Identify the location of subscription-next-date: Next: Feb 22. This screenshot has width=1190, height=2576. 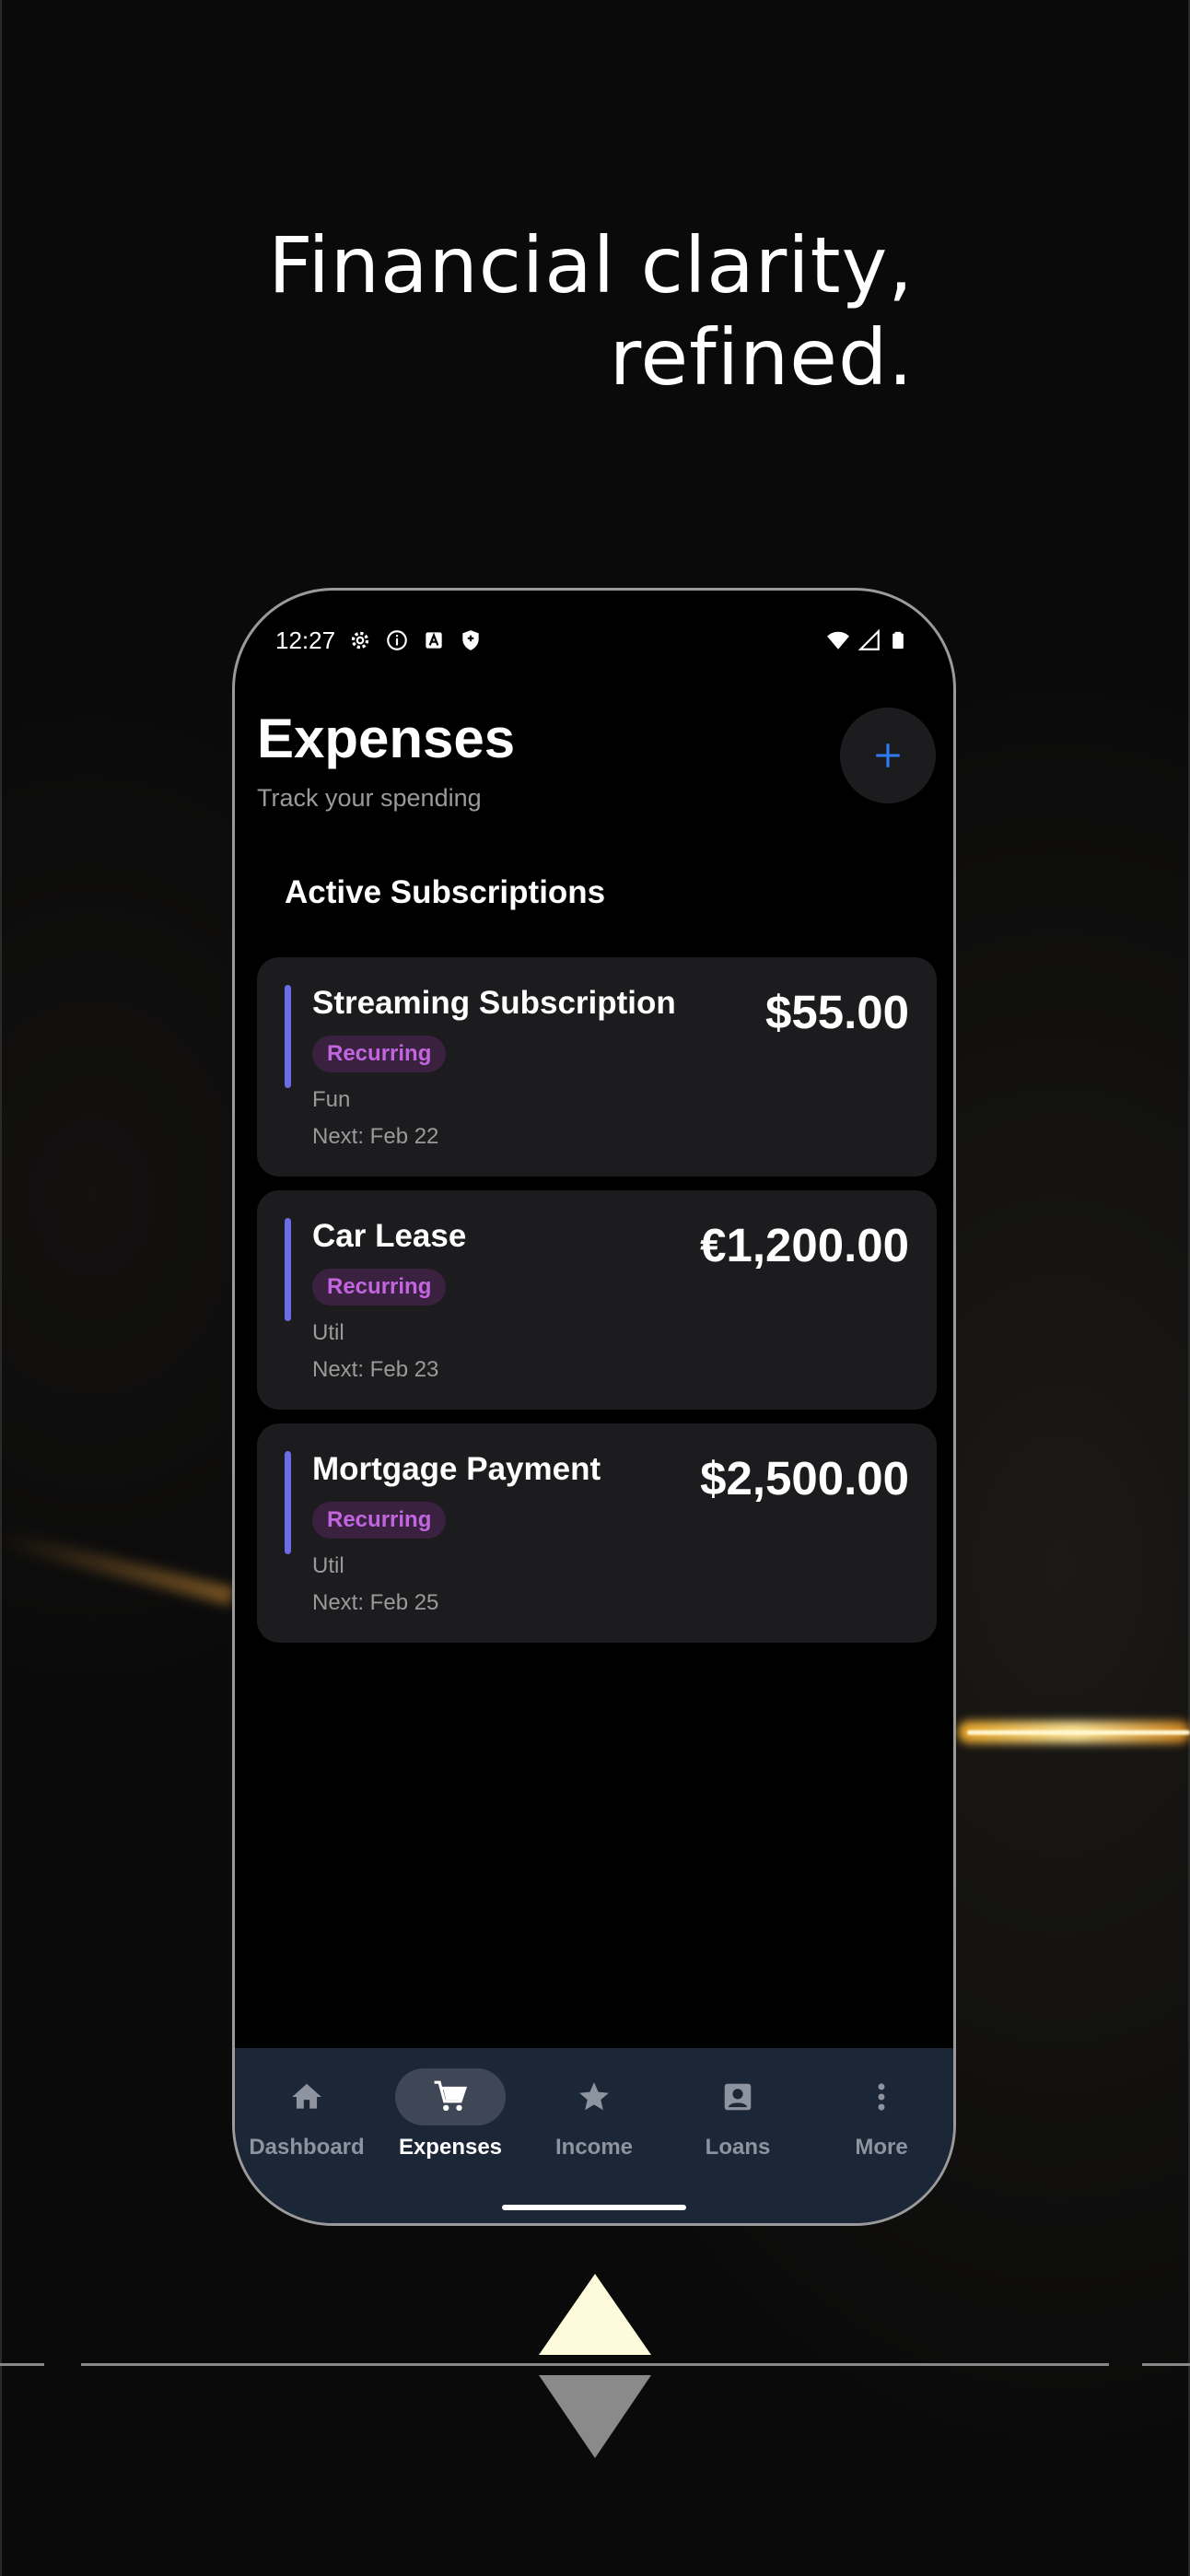
(375, 1136).